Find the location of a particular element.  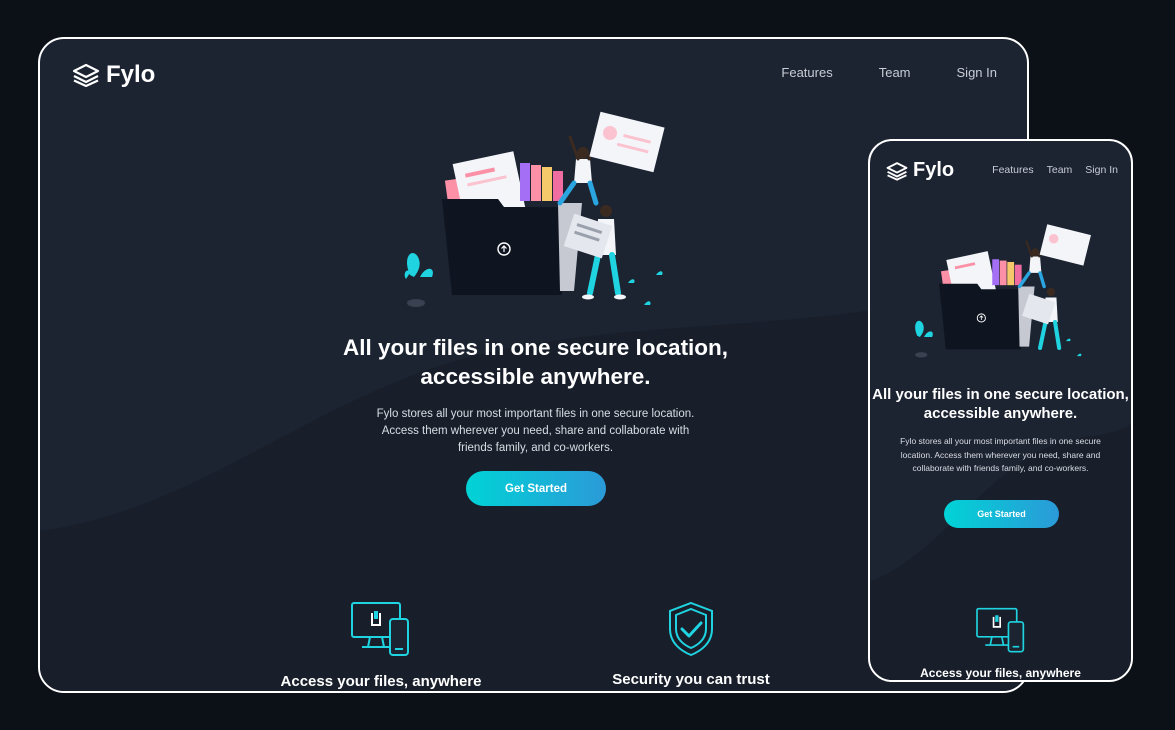

shield-check-icon is located at coordinates (691, 629).